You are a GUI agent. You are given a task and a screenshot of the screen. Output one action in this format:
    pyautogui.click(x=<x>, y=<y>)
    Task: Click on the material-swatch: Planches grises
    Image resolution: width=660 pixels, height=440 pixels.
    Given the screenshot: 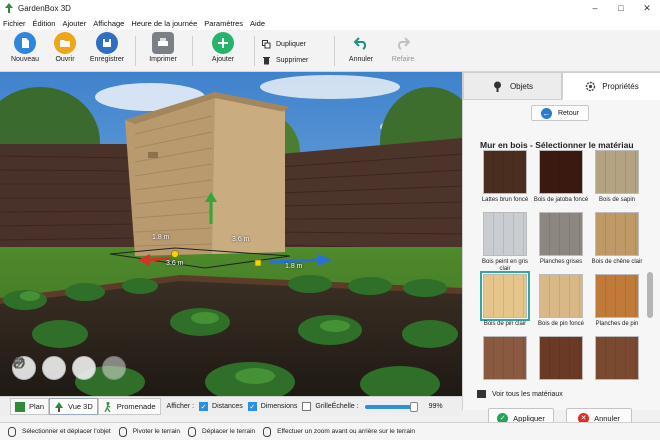 What is the action you would take?
    pyautogui.click(x=561, y=239)
    